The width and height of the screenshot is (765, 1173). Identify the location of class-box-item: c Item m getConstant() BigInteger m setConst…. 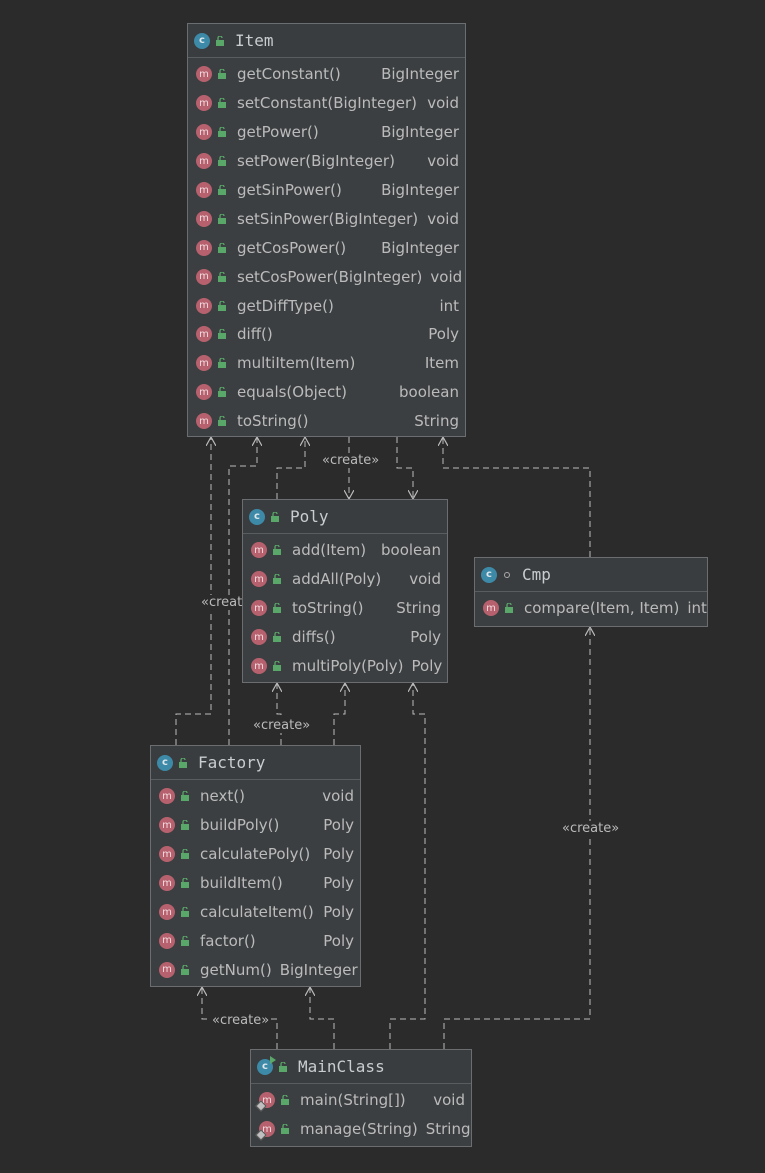
(326, 230).